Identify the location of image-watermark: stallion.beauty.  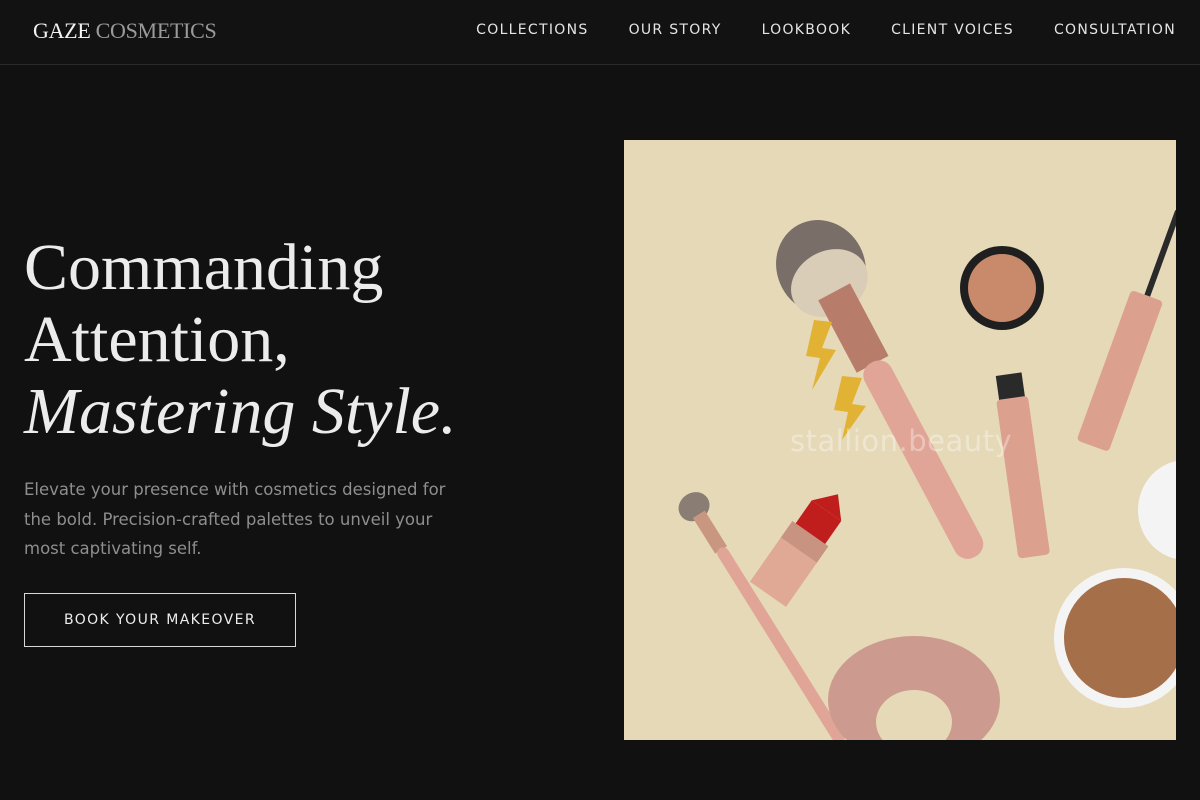
(901, 441).